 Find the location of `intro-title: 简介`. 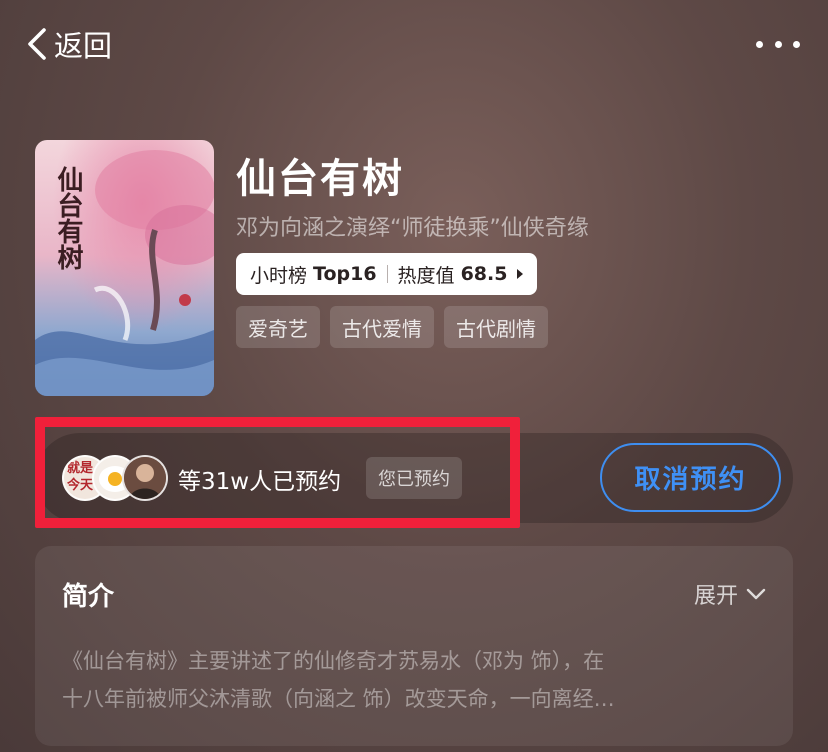

intro-title: 简介 is located at coordinates (88, 597).